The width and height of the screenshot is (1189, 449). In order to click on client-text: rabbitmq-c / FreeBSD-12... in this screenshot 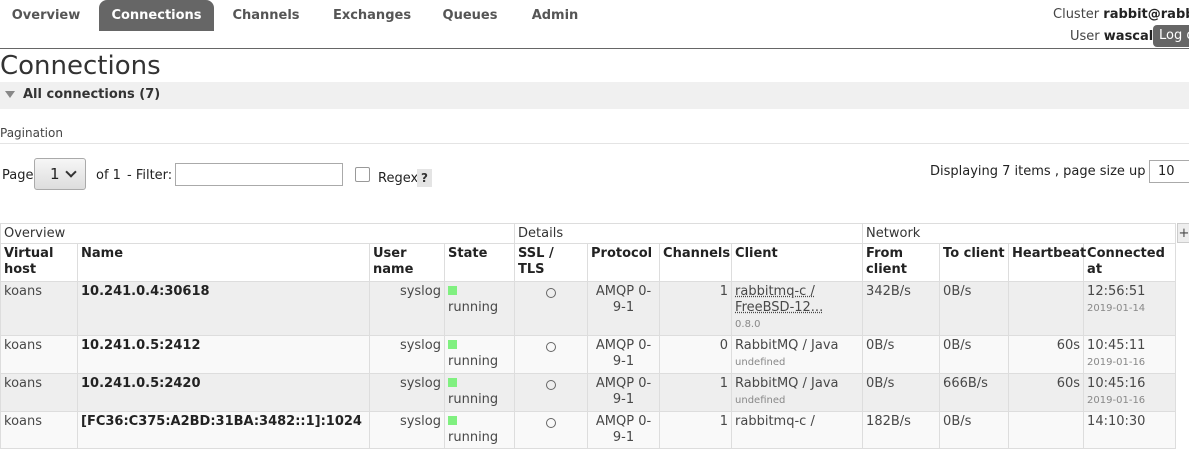, I will do `click(779, 299)`.